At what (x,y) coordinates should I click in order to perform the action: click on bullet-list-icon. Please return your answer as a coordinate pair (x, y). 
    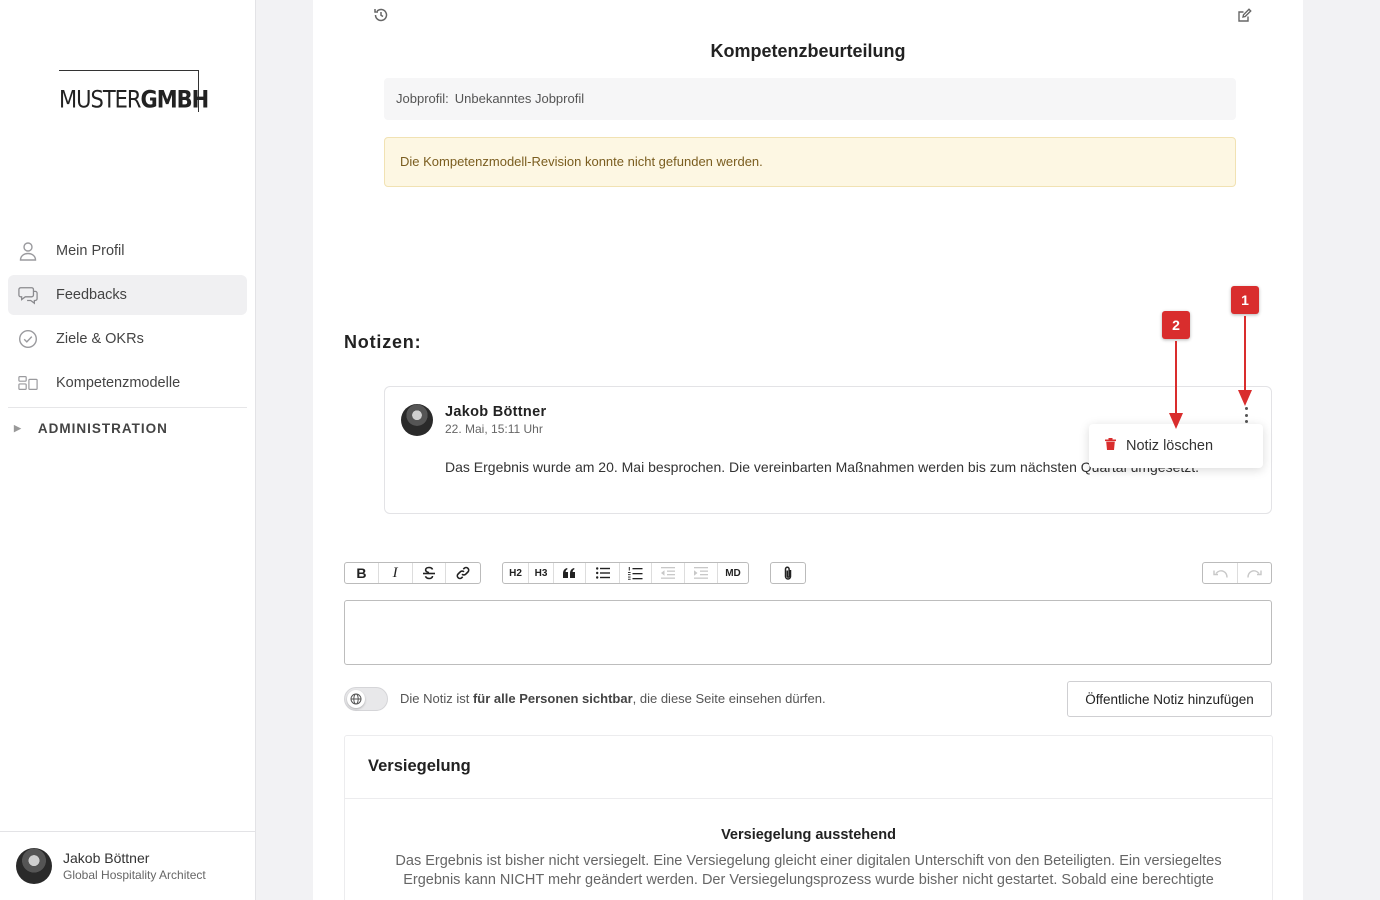
    Looking at the image, I should click on (602, 573).